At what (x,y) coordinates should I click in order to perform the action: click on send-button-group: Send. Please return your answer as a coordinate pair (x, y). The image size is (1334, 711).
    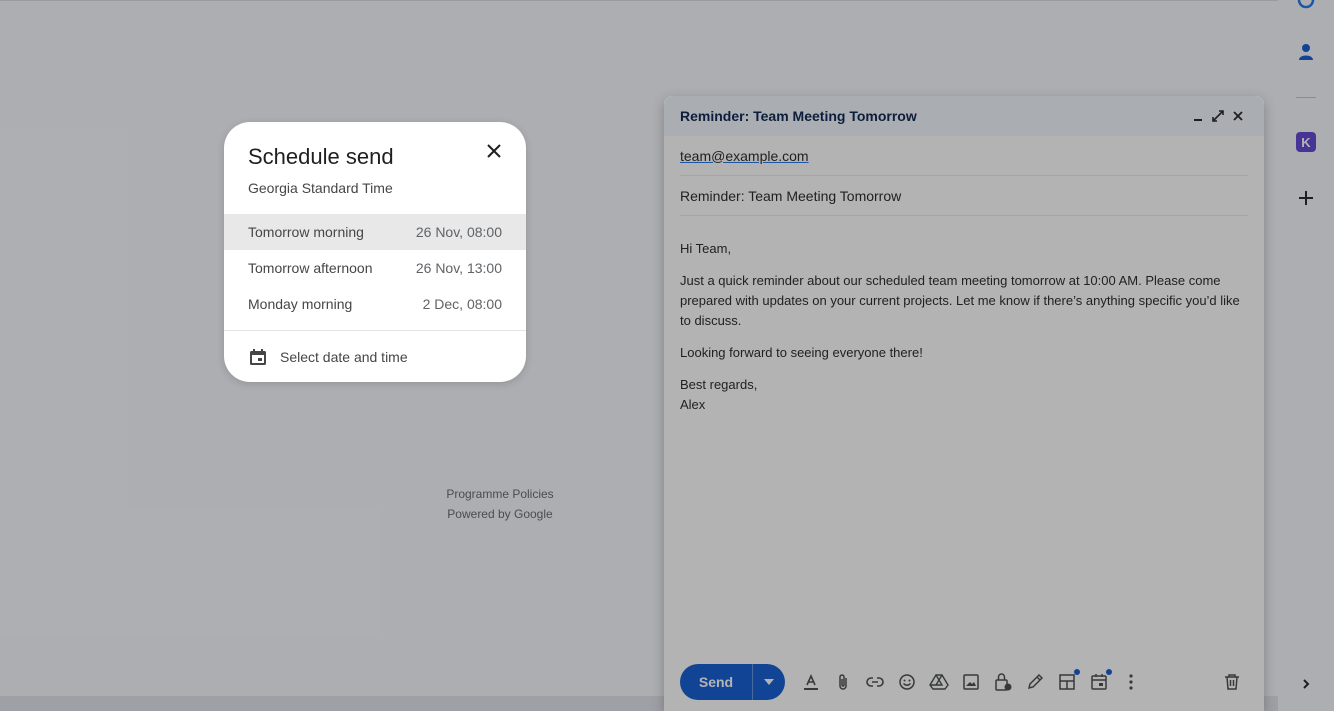
    Looking at the image, I should click on (732, 682).